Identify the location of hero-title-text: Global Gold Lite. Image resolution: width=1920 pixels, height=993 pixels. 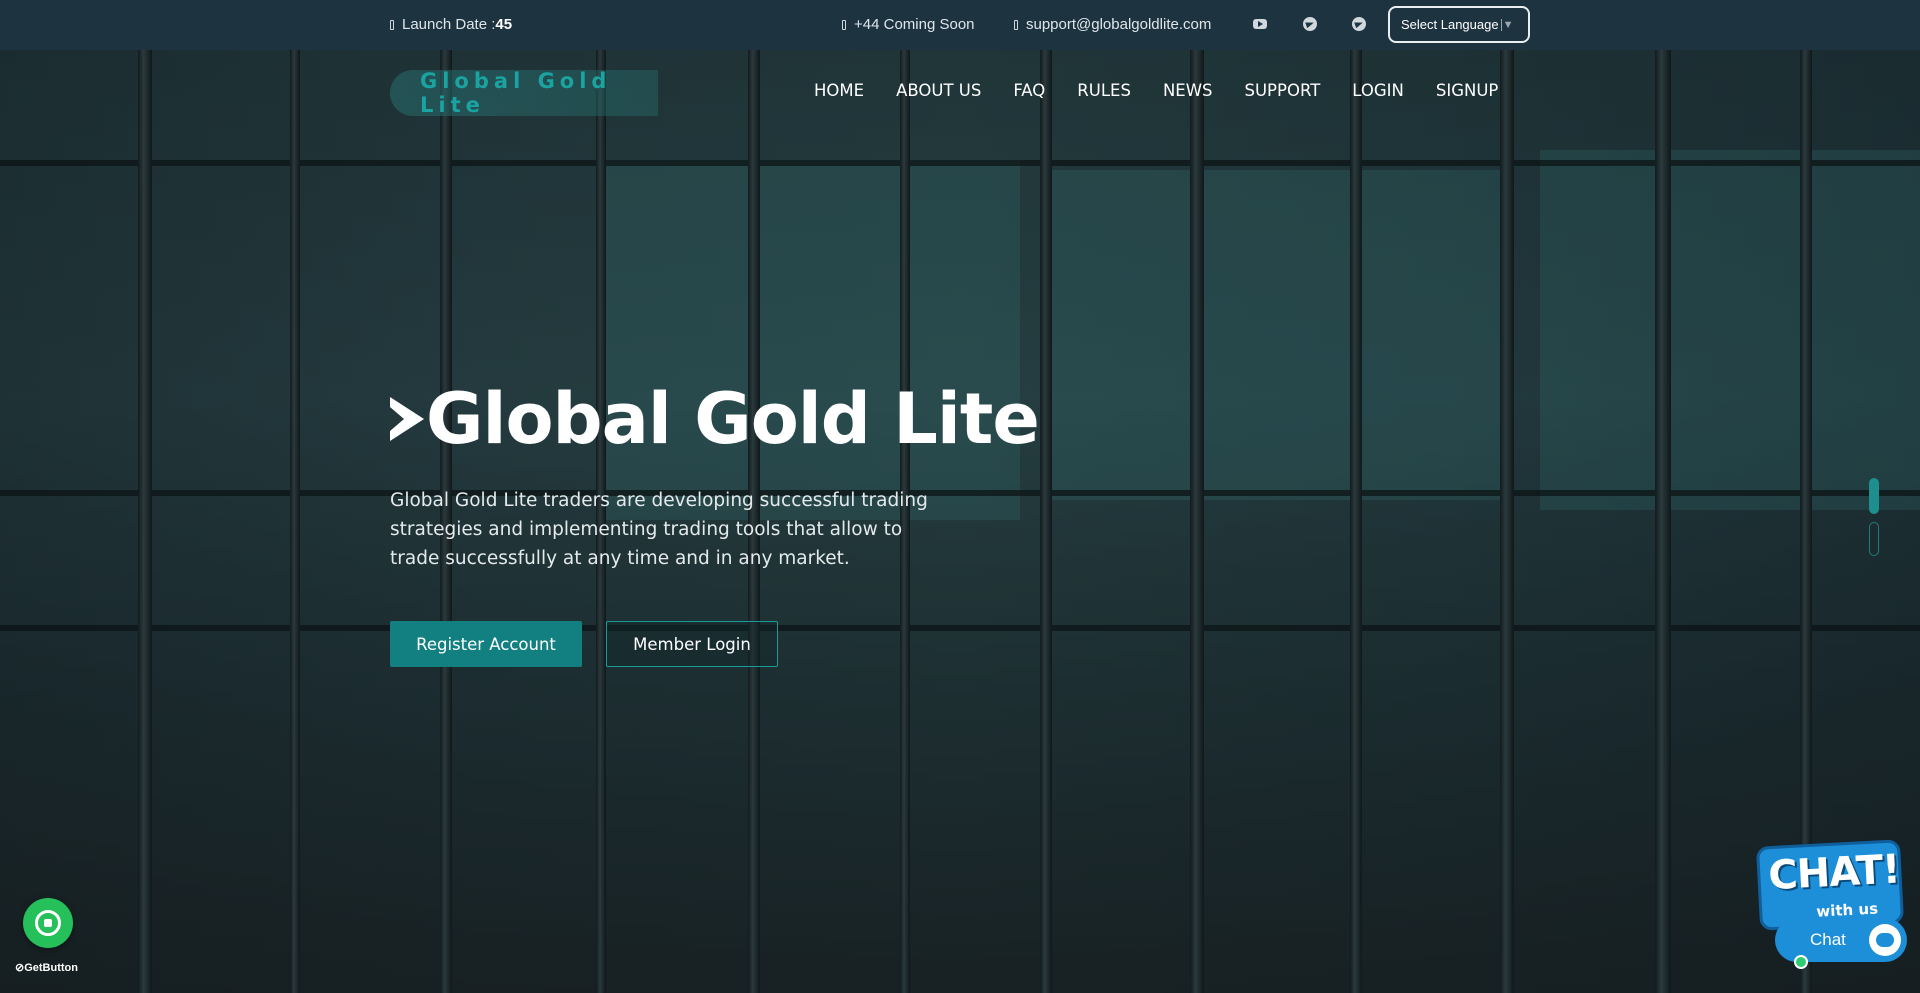
(733, 419).